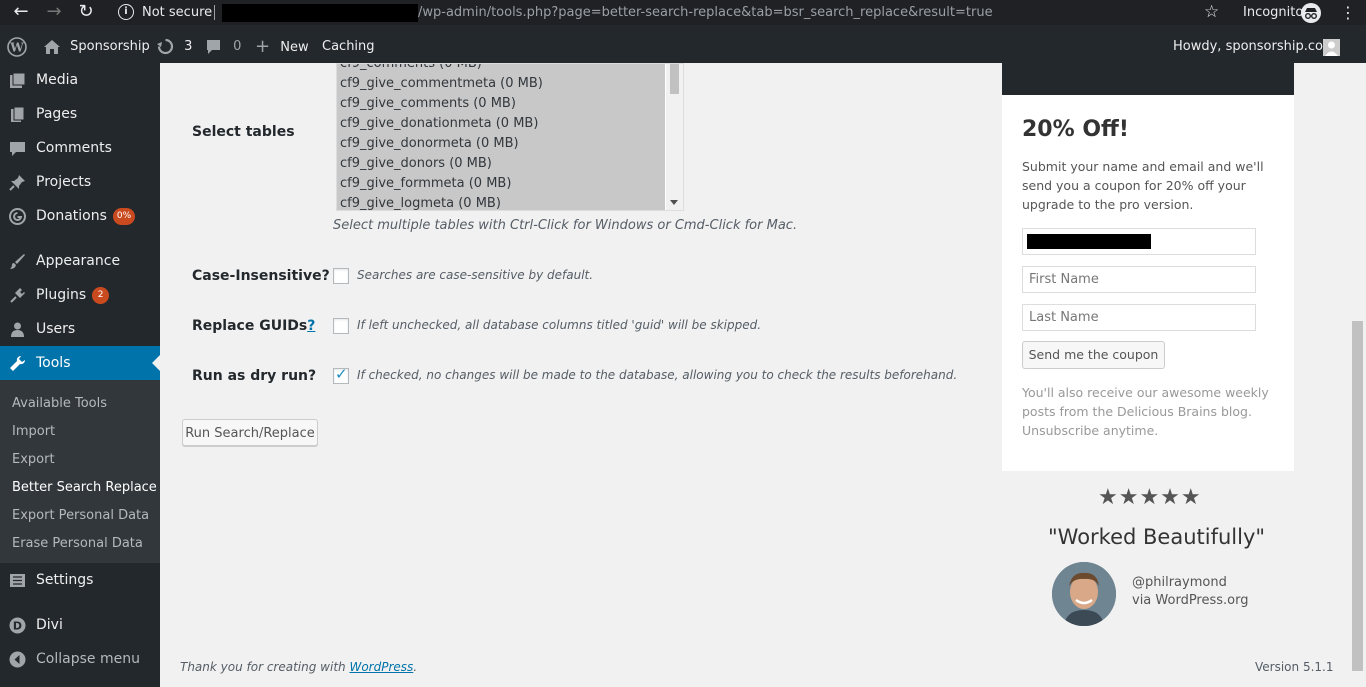 The width and height of the screenshot is (1366, 687). I want to click on reload-icon: ↻, so click(86, 12).